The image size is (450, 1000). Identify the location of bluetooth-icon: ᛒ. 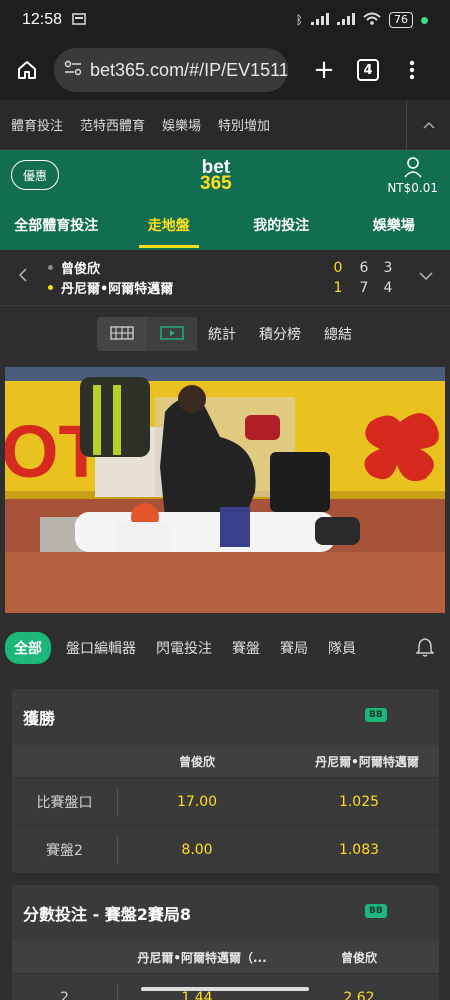
(299, 20).